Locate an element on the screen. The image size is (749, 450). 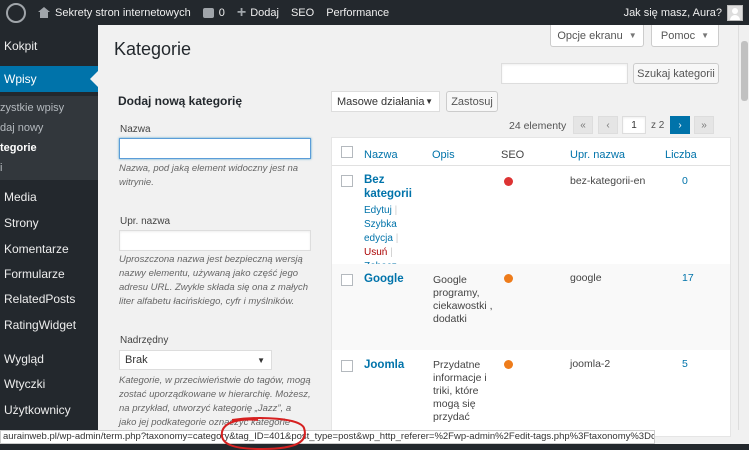
sidebar-item-media: Media is located at coordinates (49, 197).